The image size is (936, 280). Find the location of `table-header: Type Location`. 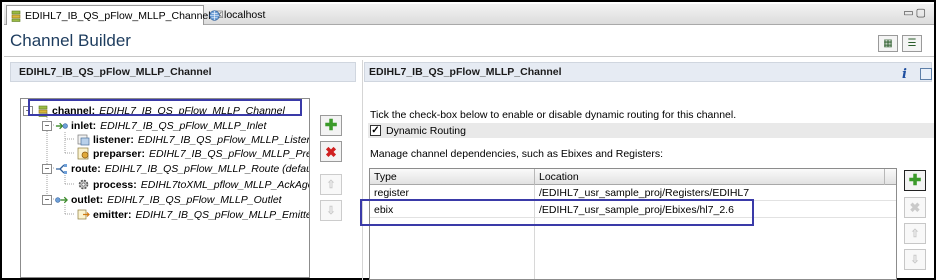

table-header: Type Location is located at coordinates (633, 177).